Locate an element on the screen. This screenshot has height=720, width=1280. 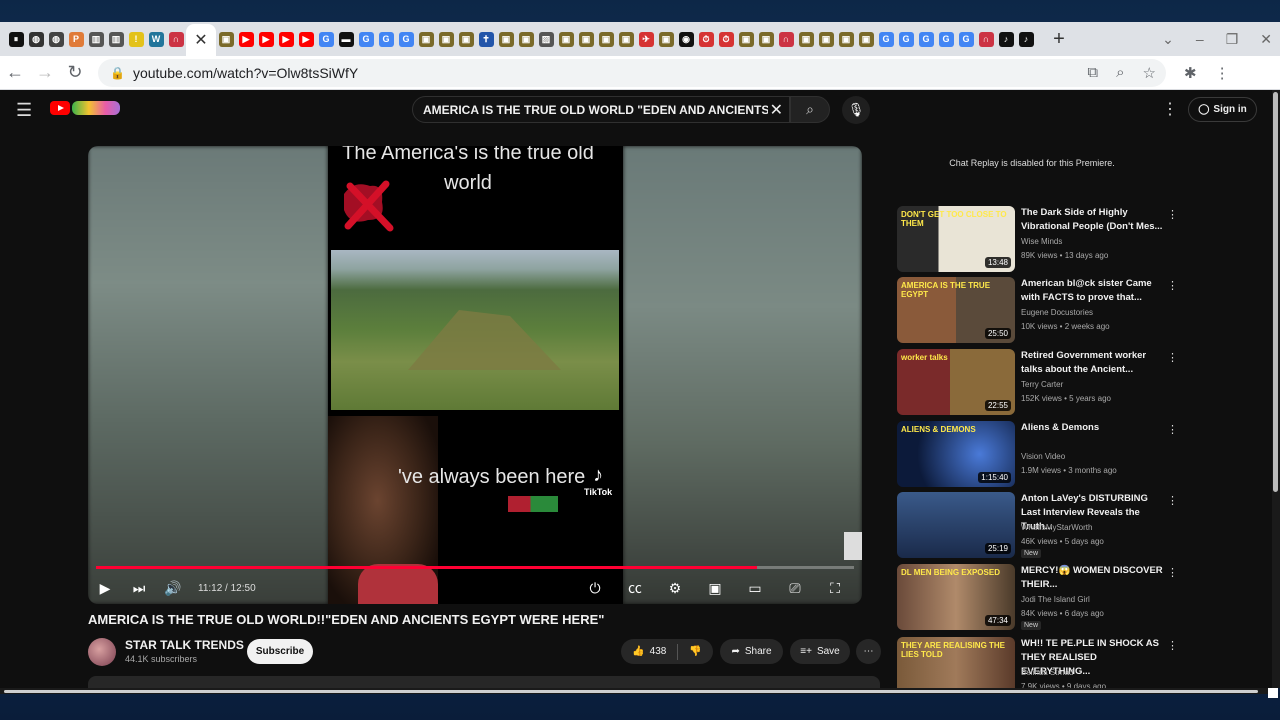
horizontal-scroll-thumb is located at coordinates (631, 691).